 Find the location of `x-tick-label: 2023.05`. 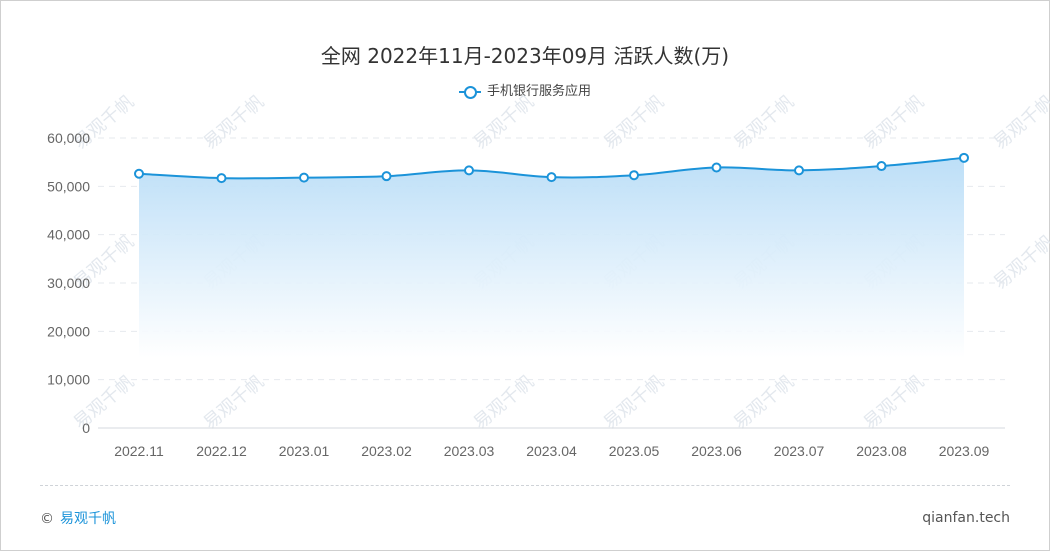

x-tick-label: 2023.05 is located at coordinates (634, 451).